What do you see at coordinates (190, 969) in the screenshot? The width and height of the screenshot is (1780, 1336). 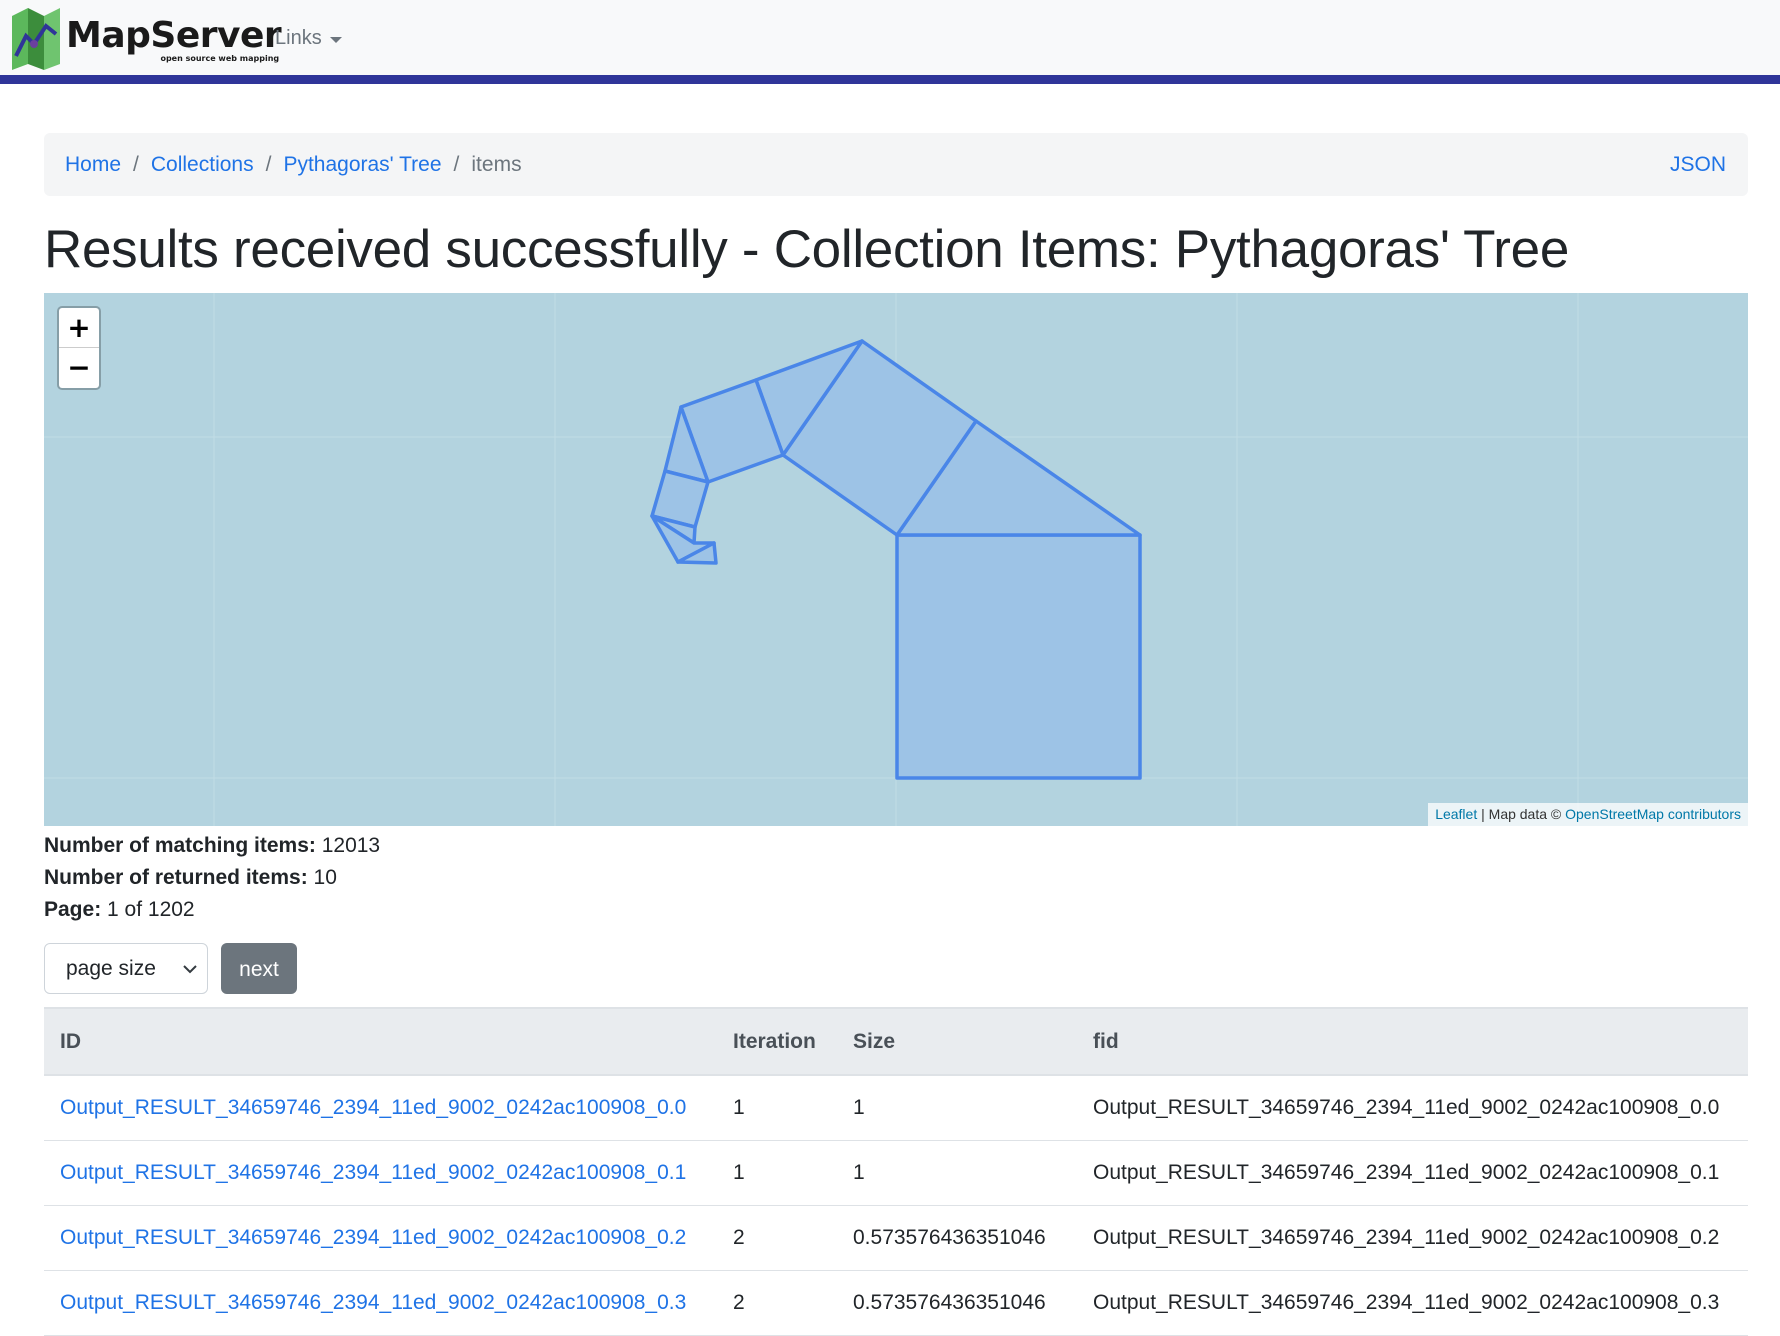 I see `chevron-down-icon` at bounding box center [190, 969].